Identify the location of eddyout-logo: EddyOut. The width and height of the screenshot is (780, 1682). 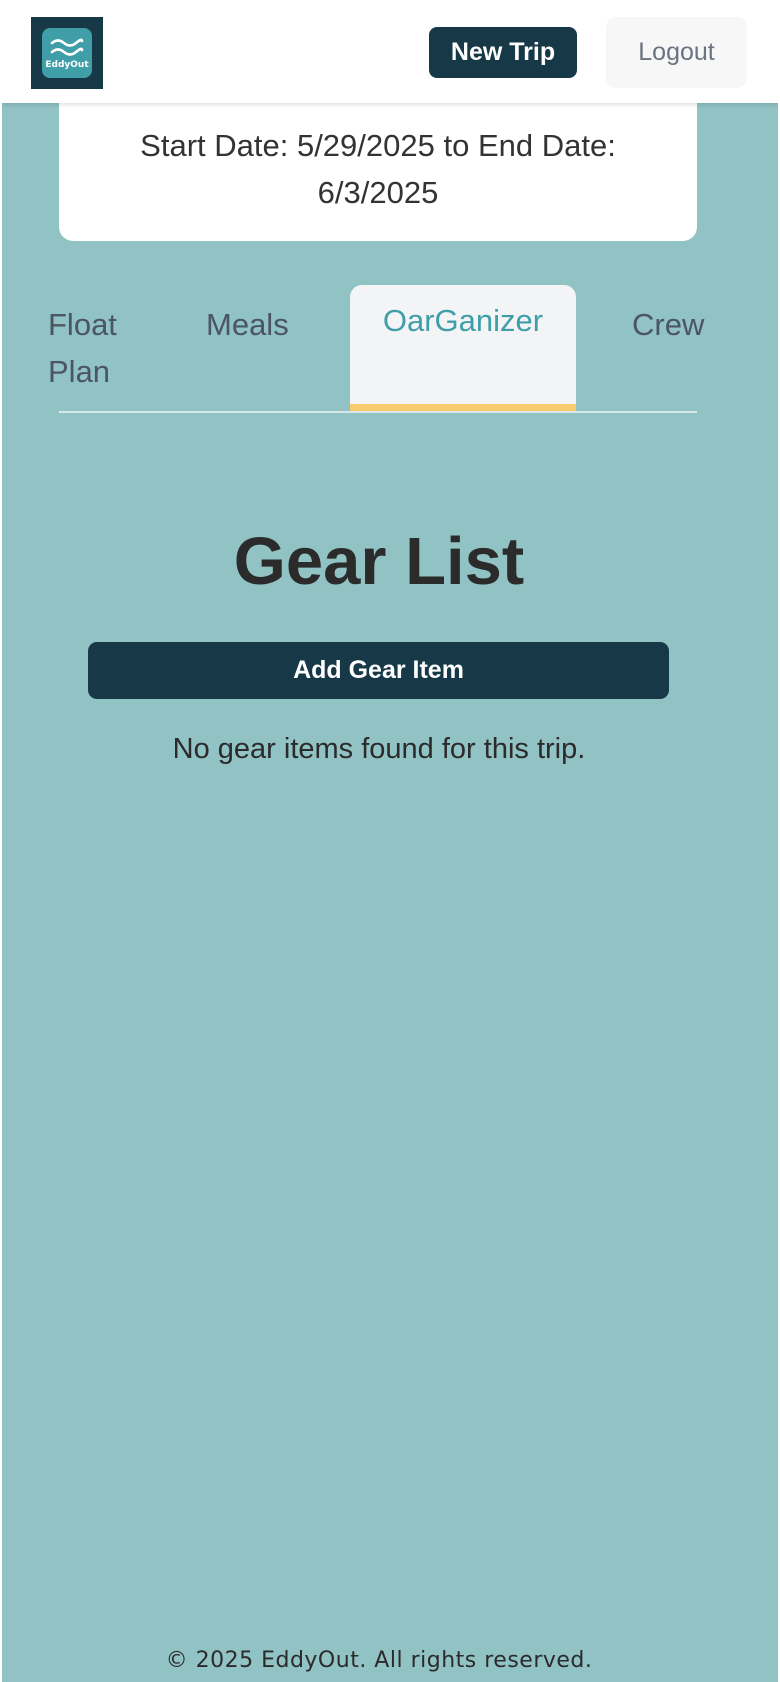
(67, 53).